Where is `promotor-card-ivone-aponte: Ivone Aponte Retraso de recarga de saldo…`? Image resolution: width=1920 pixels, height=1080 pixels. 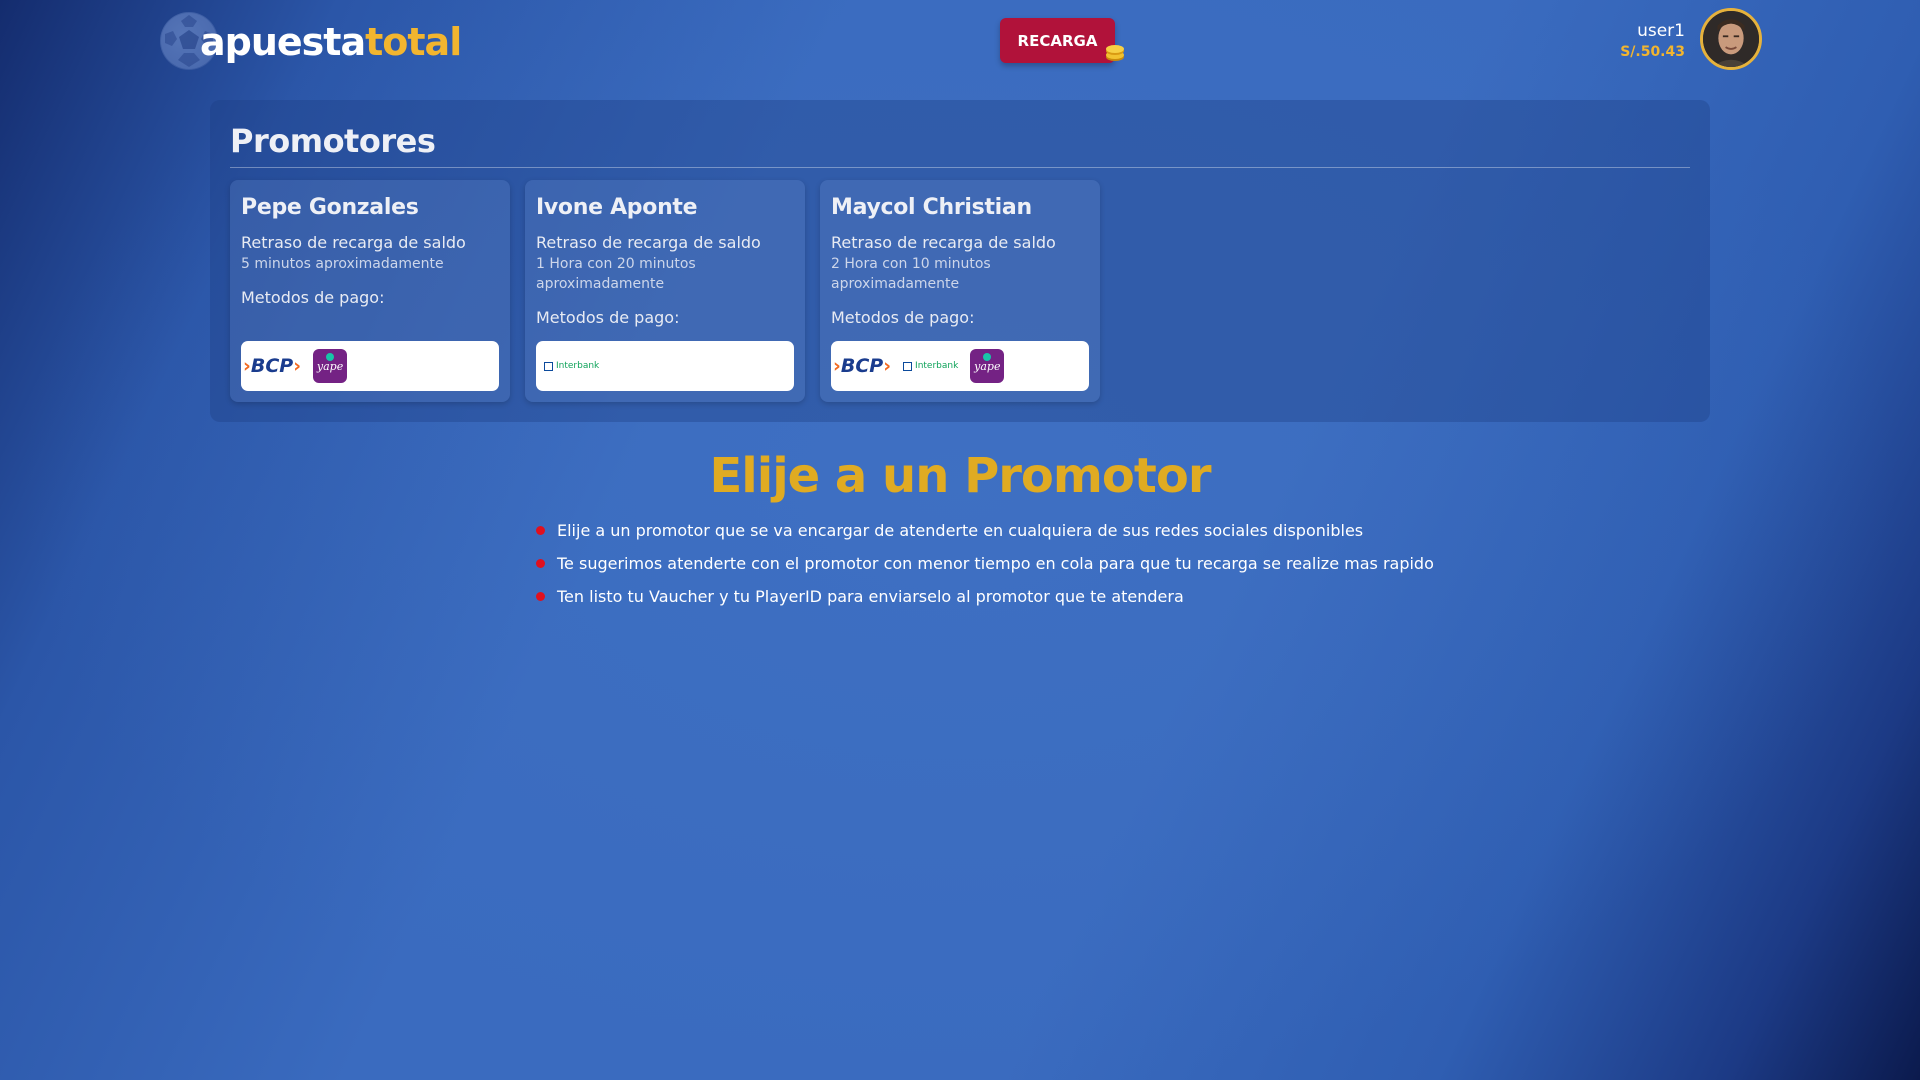
promotor-card-ivone-aponte: Ivone Aponte Retraso de recarga de saldo… is located at coordinates (665, 291).